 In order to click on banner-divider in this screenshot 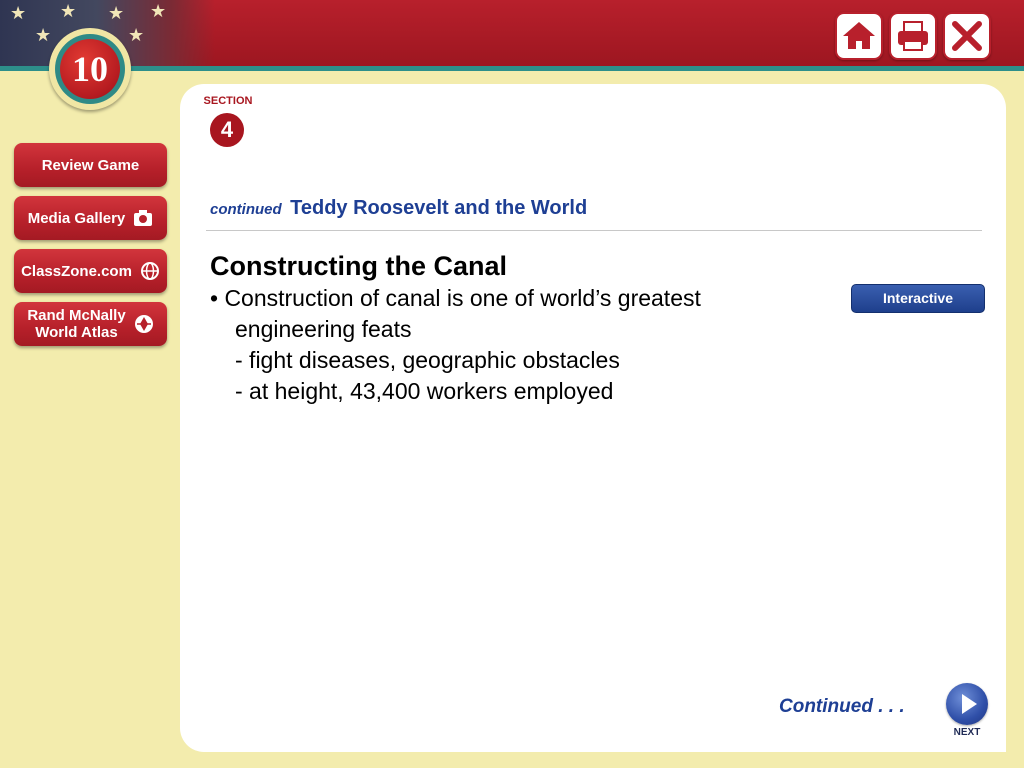, I will do `click(512, 68)`.